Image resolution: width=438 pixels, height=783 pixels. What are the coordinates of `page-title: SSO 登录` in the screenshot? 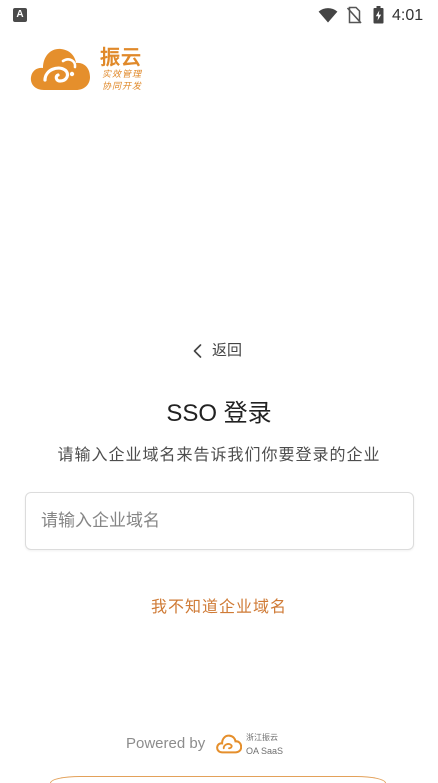 It's located at (219, 413).